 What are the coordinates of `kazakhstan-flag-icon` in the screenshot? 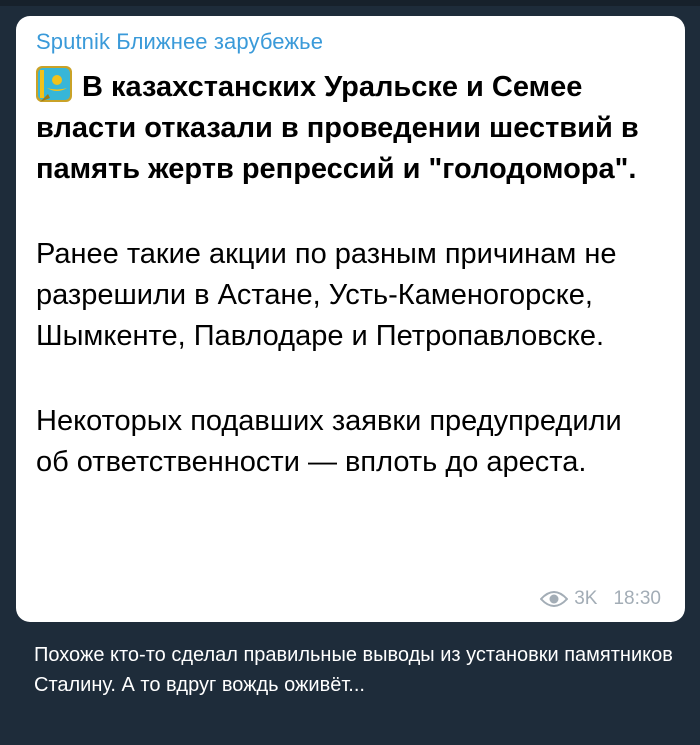 It's located at (54, 84).